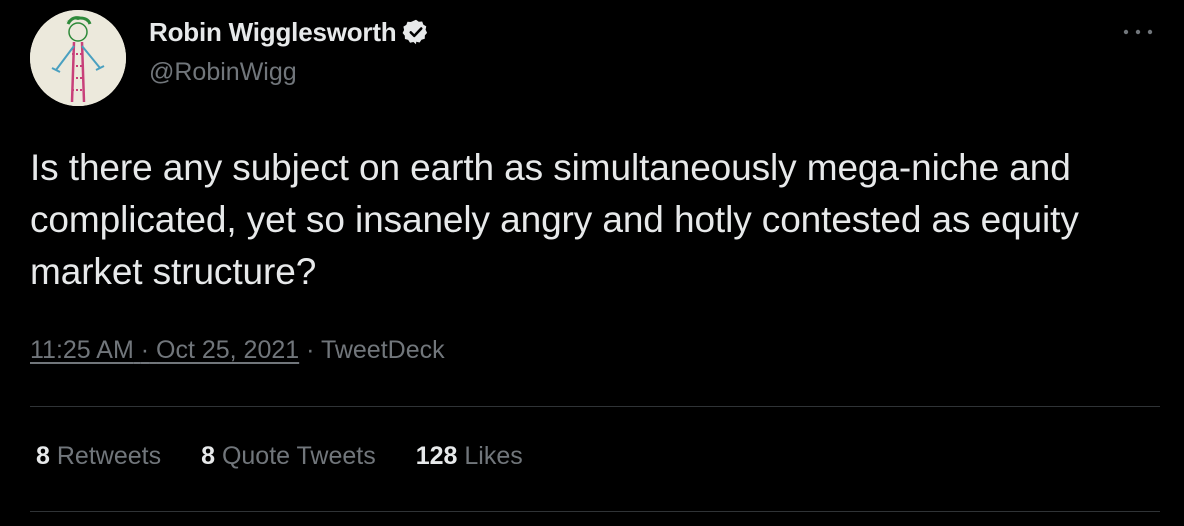  Describe the element at coordinates (289, 51) in the screenshot. I see `author-block: Robin Wigglesworth @RobinWigg` at that location.